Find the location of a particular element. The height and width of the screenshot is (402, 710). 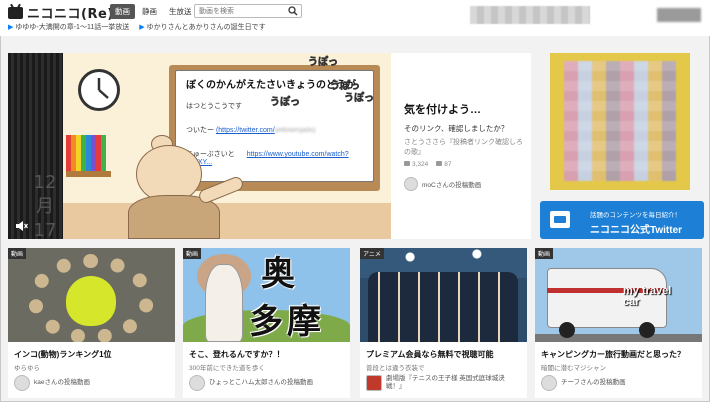

board-line: ついたー (https://twitter.com/yellowmjado) is located at coordinates (251, 130).